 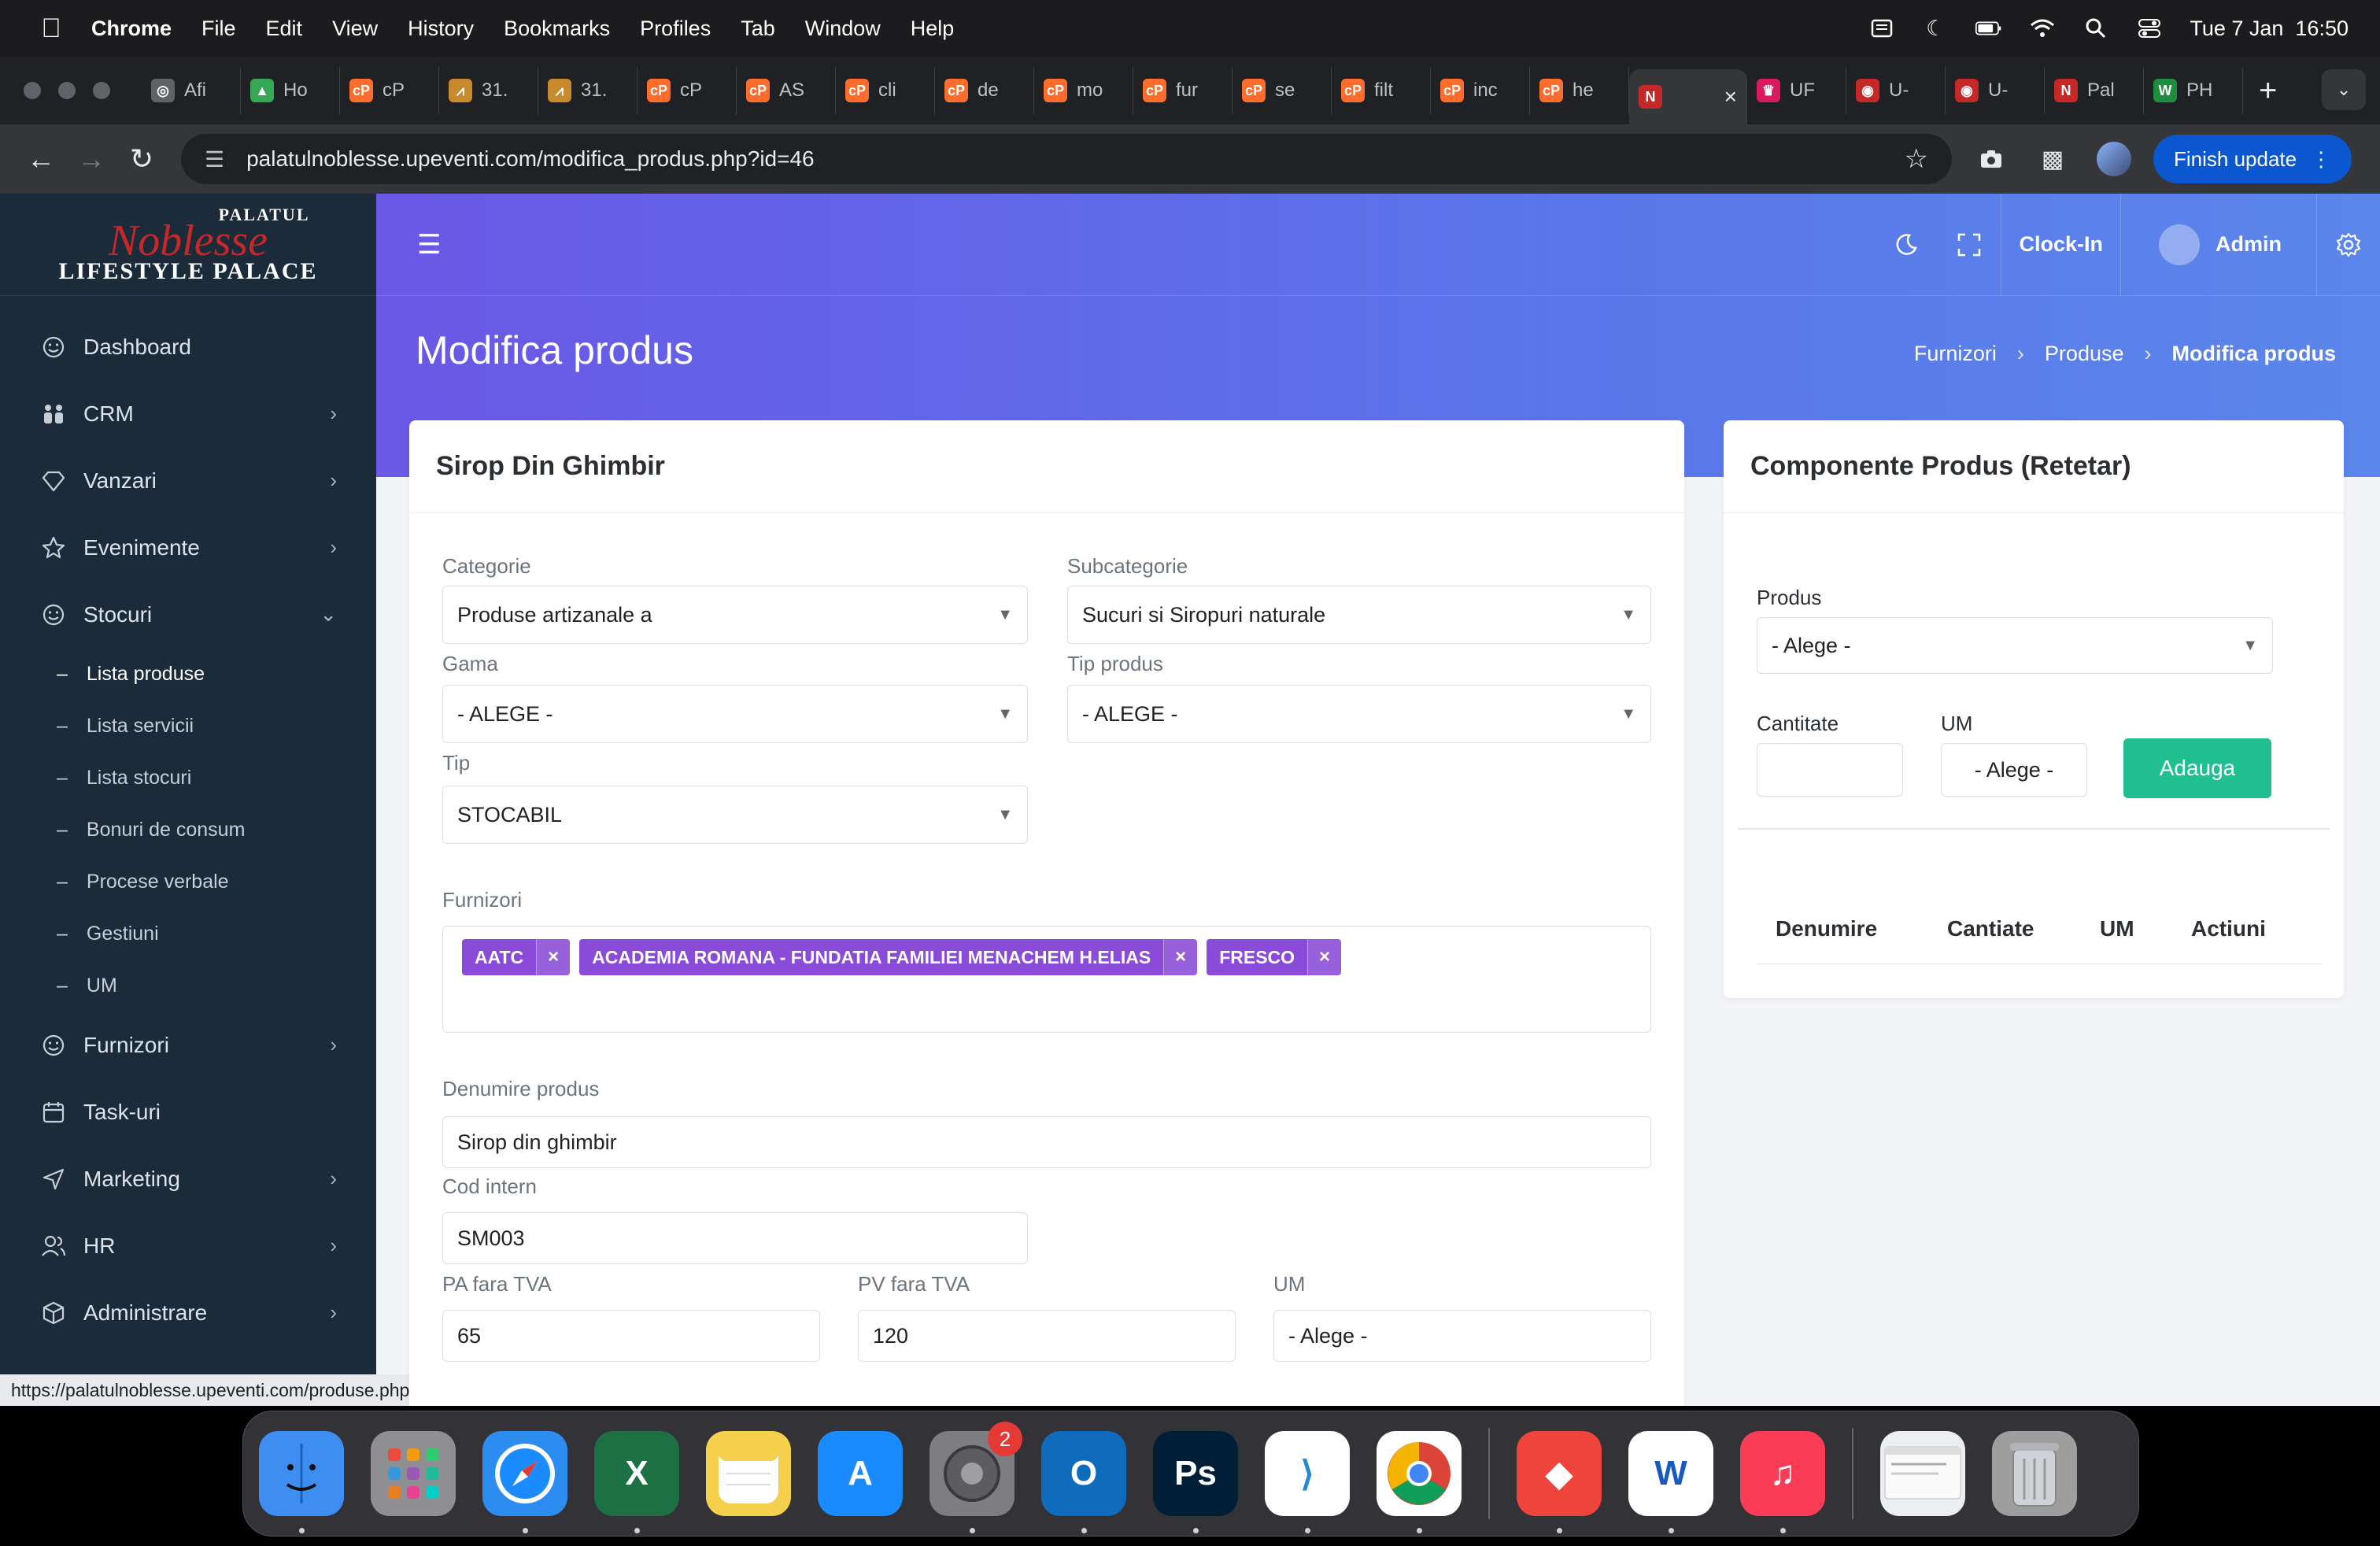 I want to click on clock-in-button: Clock-In, so click(x=2060, y=245).